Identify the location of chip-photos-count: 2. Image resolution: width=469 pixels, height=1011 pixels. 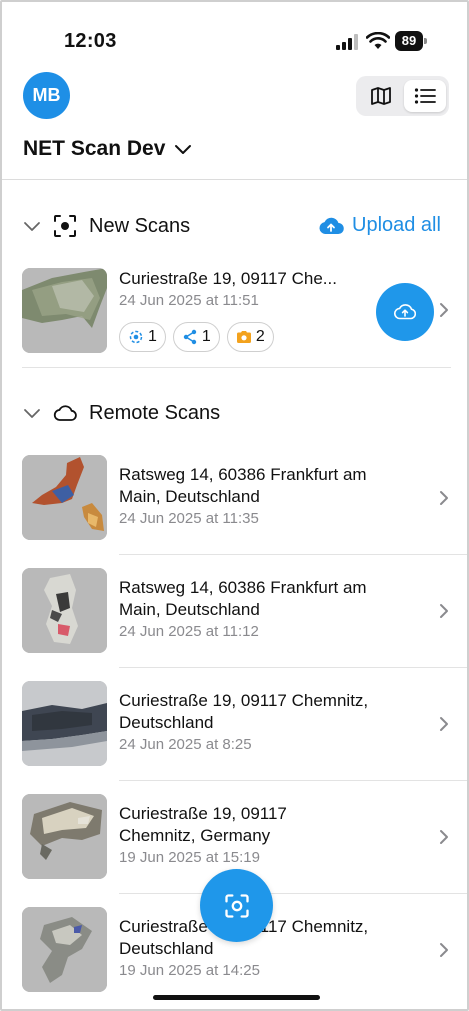
(260, 336).